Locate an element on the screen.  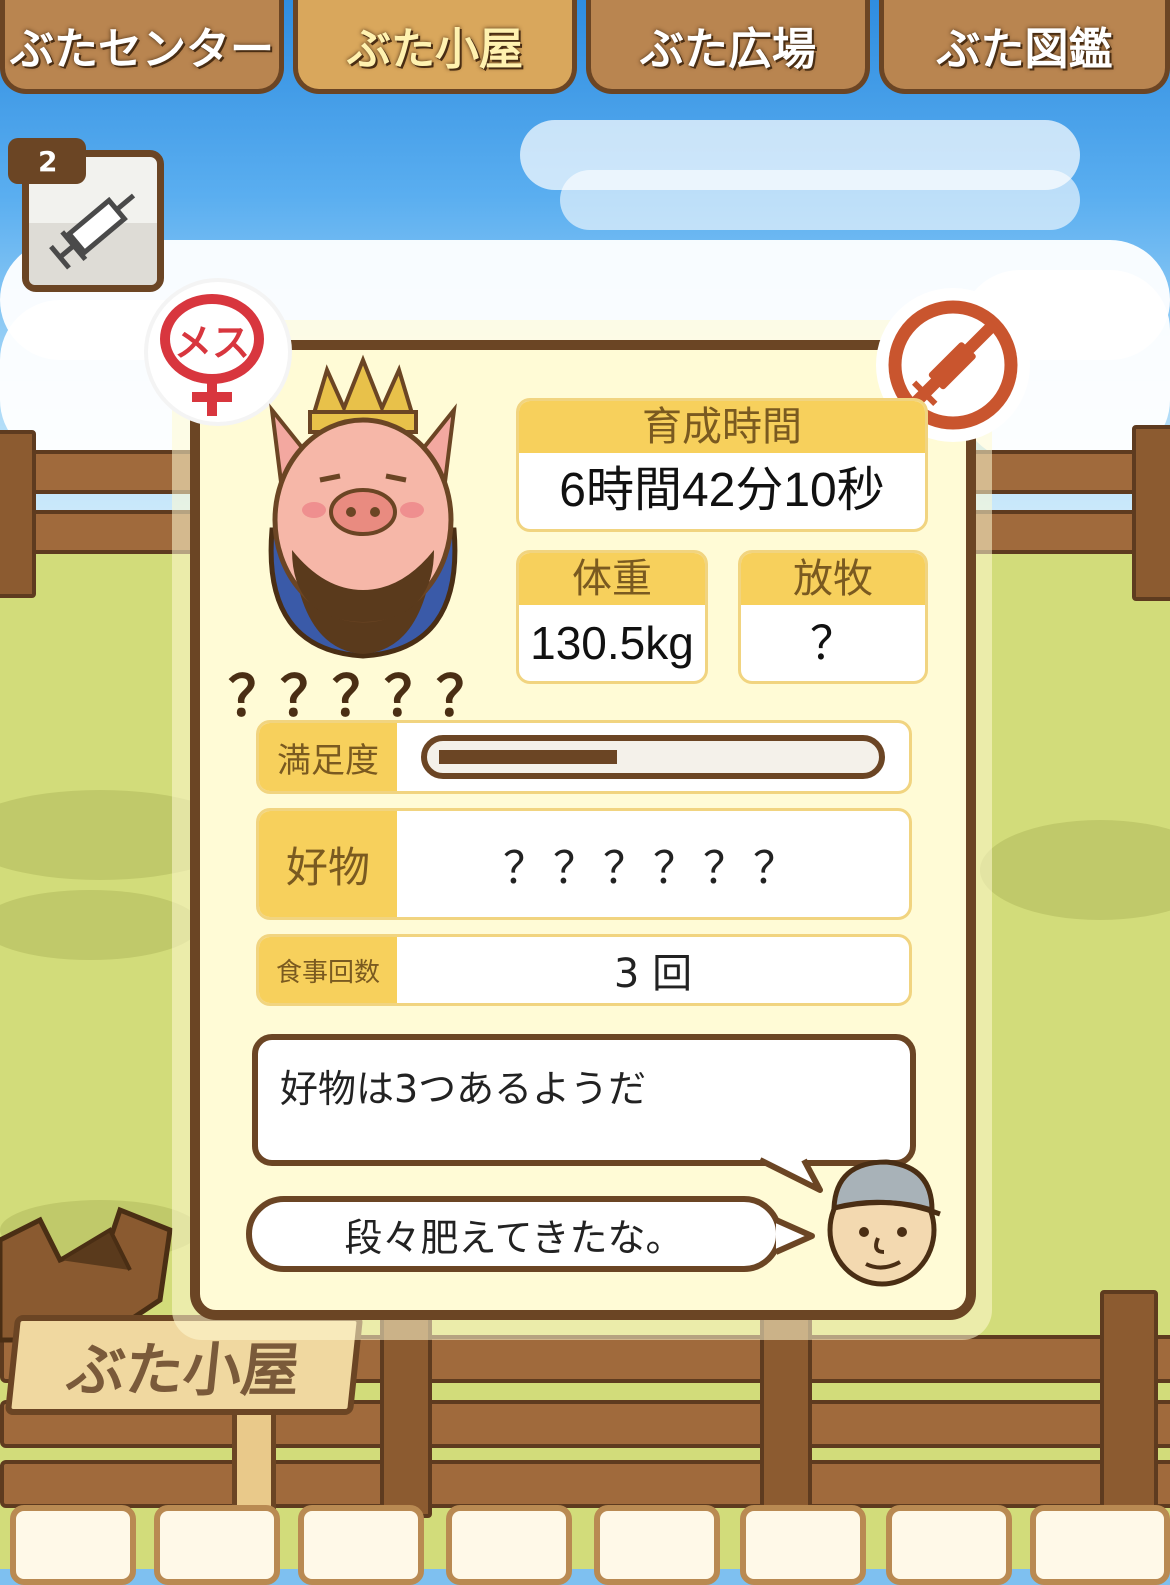
favorite-food-value: ？？？？？？ is located at coordinates (653, 868).